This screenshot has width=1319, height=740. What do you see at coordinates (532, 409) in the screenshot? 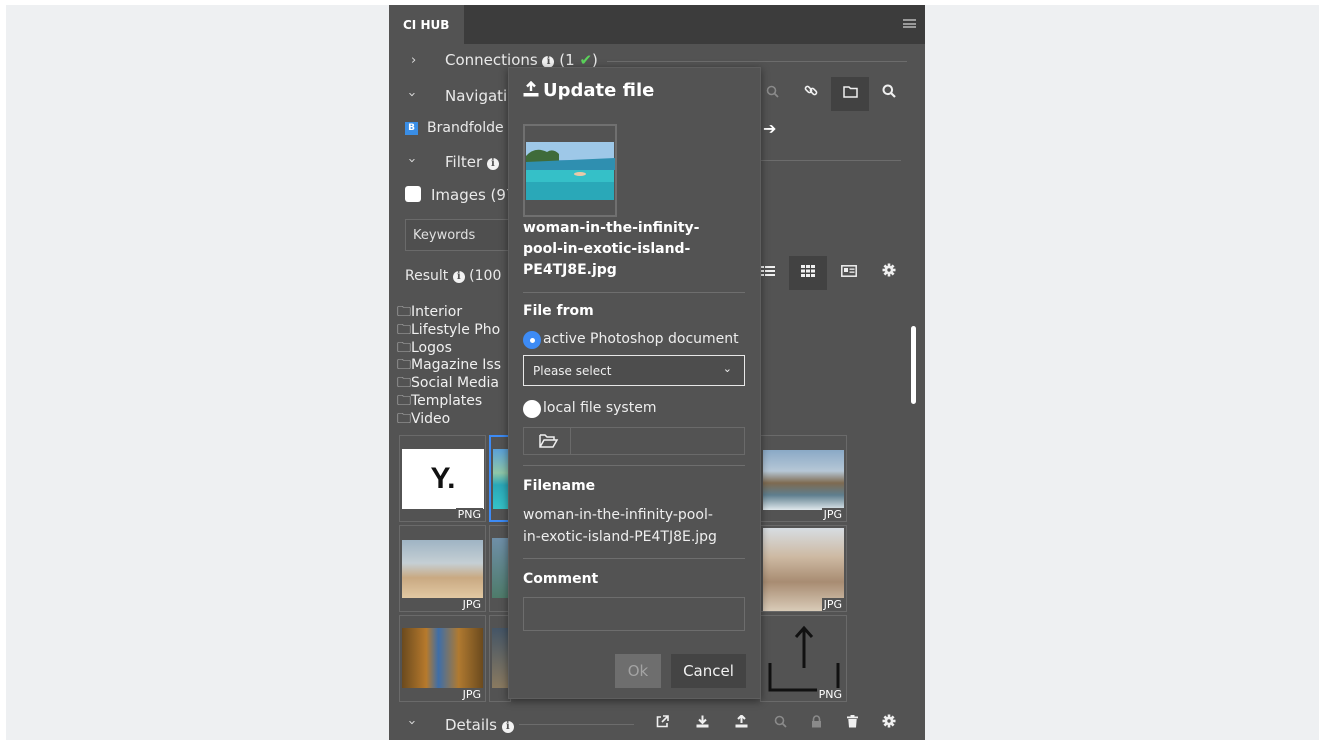
I see `local-file-system-radio` at bounding box center [532, 409].